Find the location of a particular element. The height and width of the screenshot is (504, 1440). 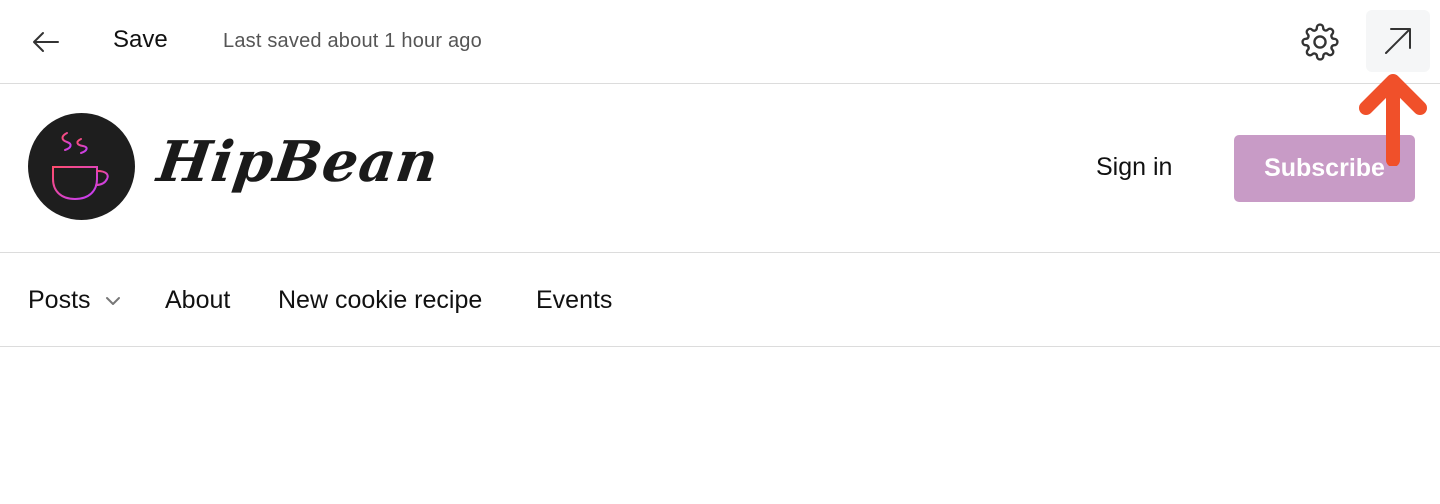

nav-item-posts: Posts is located at coordinates (74, 300).